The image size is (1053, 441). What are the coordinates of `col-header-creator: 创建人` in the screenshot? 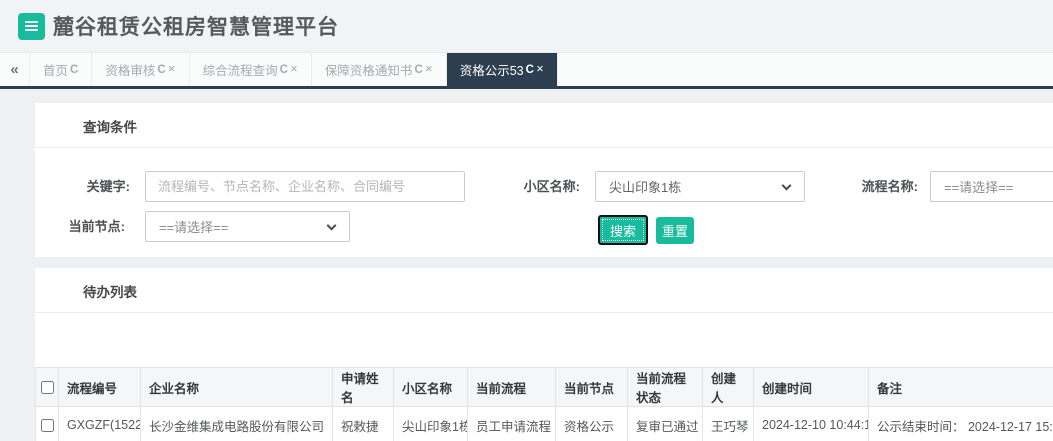 It's located at (728, 387).